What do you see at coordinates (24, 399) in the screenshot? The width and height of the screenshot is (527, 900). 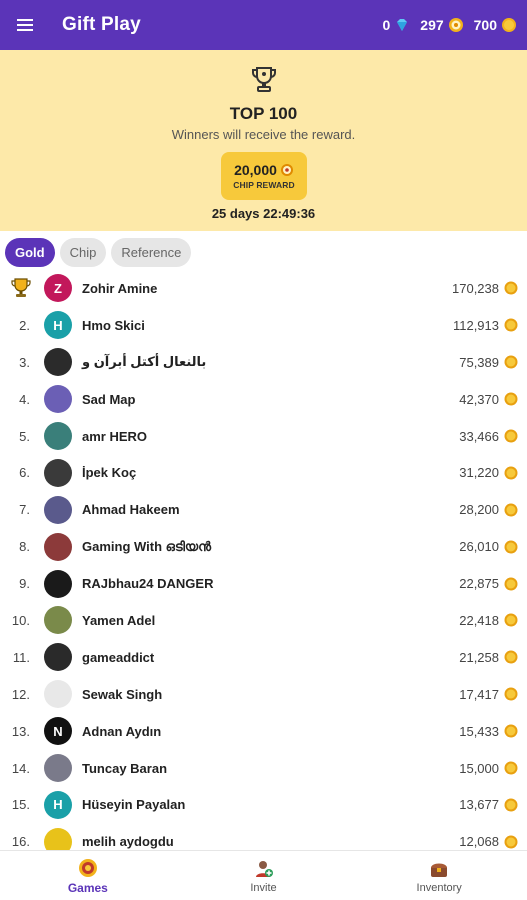 I see `rank-number: 4.` at bounding box center [24, 399].